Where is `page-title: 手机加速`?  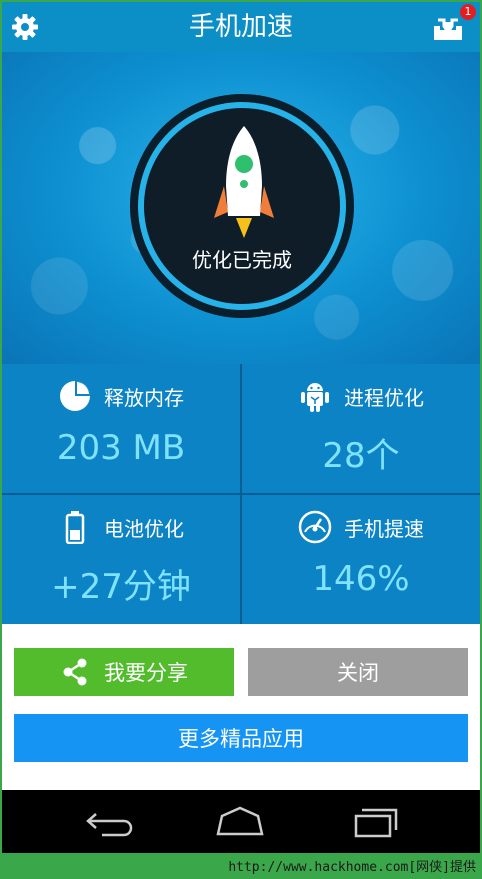
page-title: 手机加速 is located at coordinates (240, 27).